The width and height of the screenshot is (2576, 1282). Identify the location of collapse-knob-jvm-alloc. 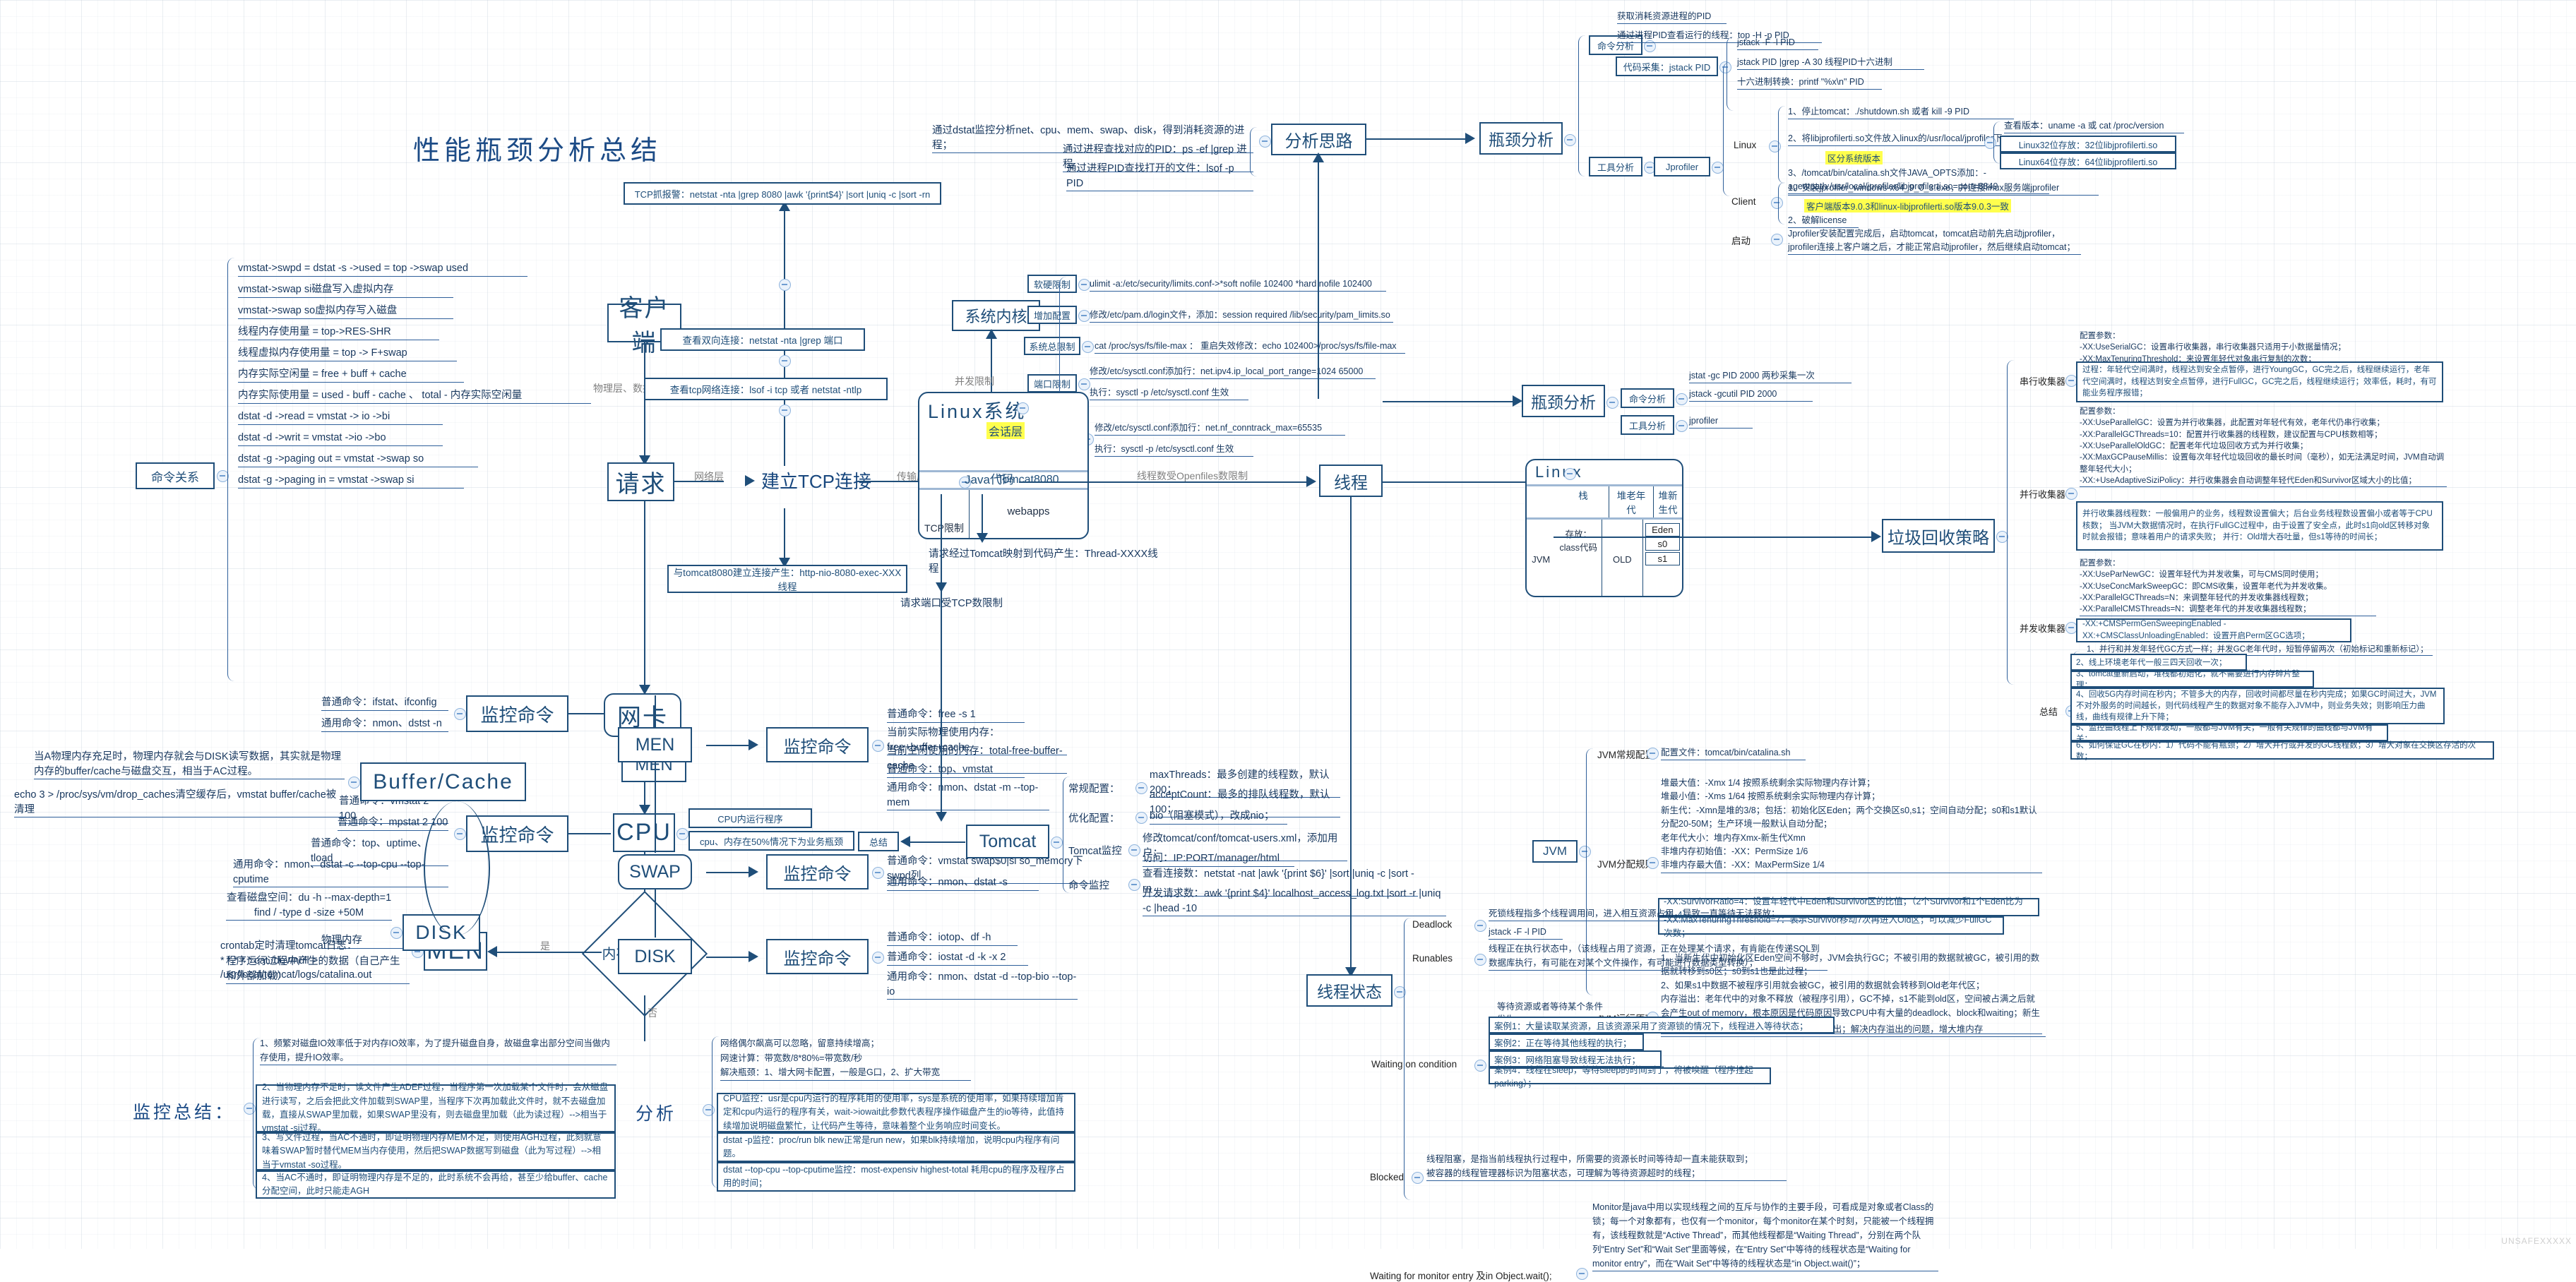
(1653, 863).